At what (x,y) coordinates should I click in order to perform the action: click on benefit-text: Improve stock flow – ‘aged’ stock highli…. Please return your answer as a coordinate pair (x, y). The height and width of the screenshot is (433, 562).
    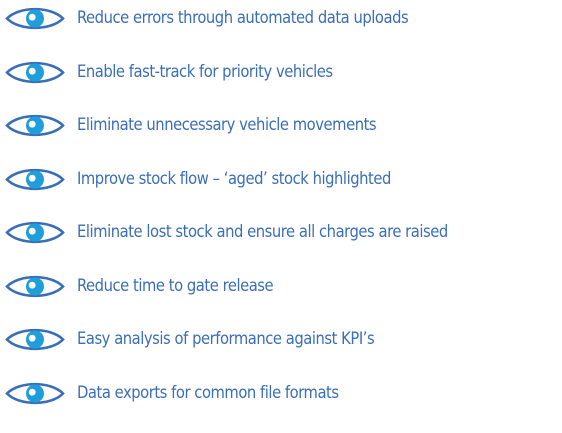
    Looking at the image, I should click on (234, 178).